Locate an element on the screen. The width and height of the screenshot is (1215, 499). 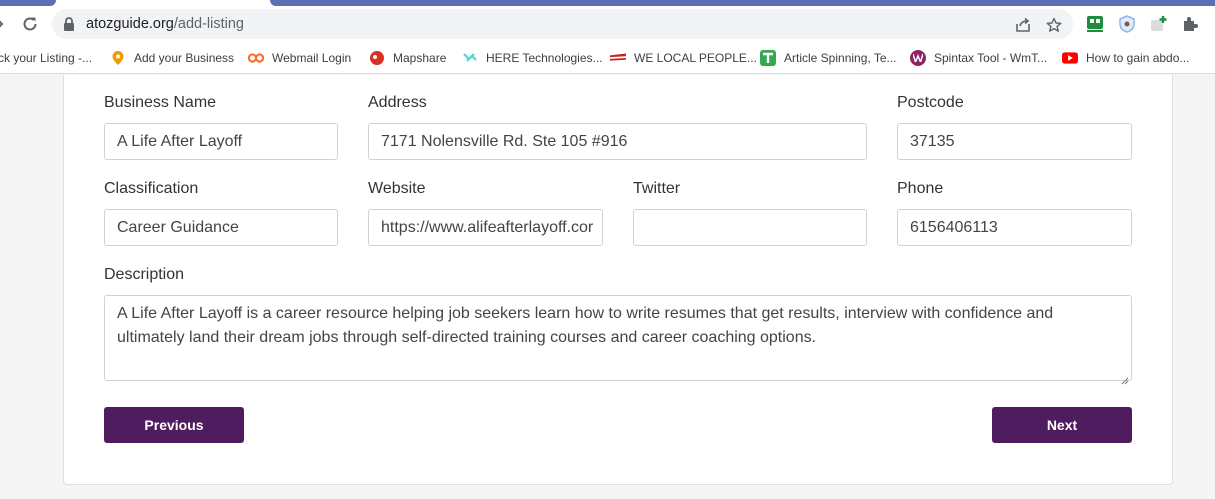
browser-toolbar: atozguide.org/add-listing is located at coordinates (607, 24).